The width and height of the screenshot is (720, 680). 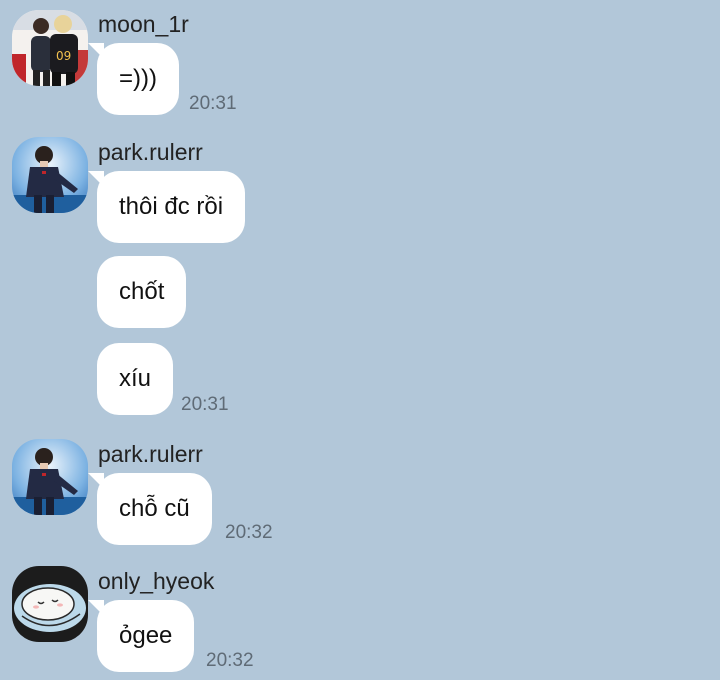 I want to click on message-bubble: =))), so click(x=133, y=79).